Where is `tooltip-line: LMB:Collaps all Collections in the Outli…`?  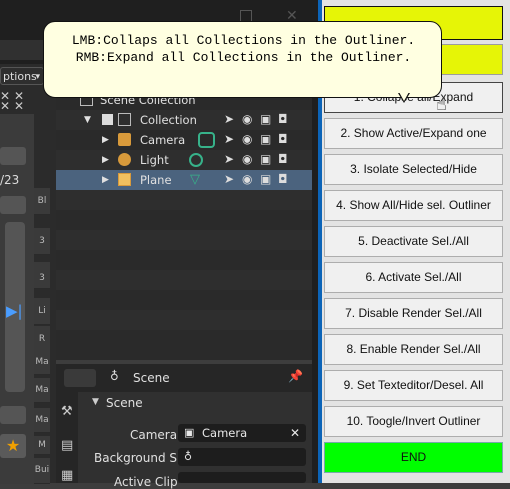 tooltip-line: LMB:Collaps all Collections in the Outli… is located at coordinates (243, 40).